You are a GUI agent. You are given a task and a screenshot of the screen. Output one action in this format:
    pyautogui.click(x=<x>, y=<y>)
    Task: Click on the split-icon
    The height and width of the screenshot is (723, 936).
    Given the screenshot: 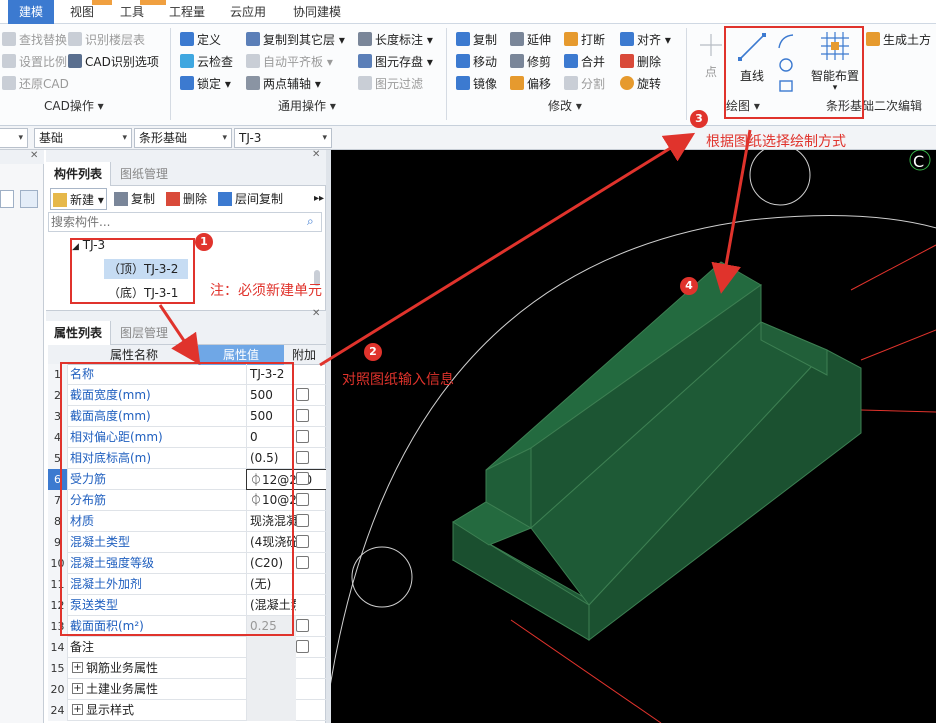 What is the action you would take?
    pyautogui.click(x=571, y=83)
    